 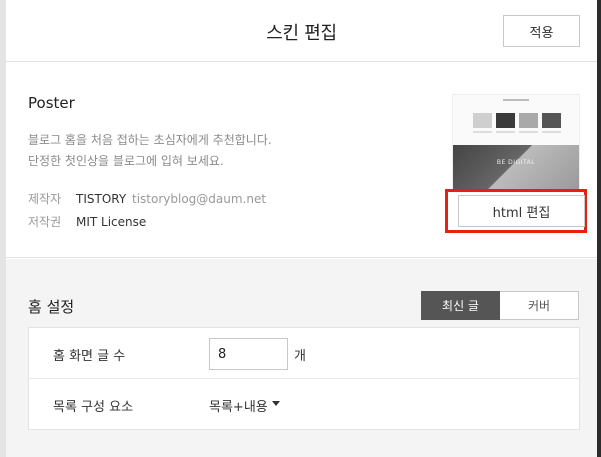 What do you see at coordinates (45, 199) in the screenshot?
I see `maker-label: 제작자` at bounding box center [45, 199].